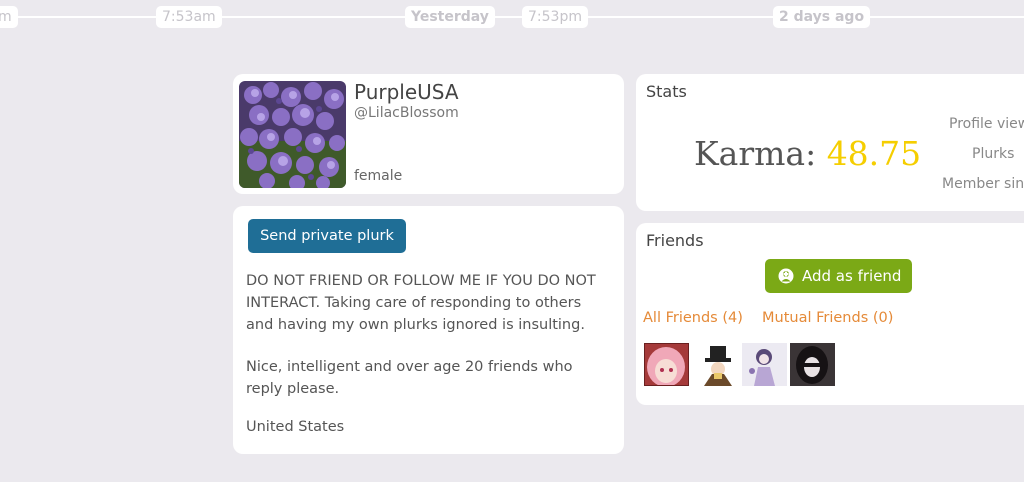 This screenshot has height=482, width=1024. I want to click on avatar, so click(292, 134).